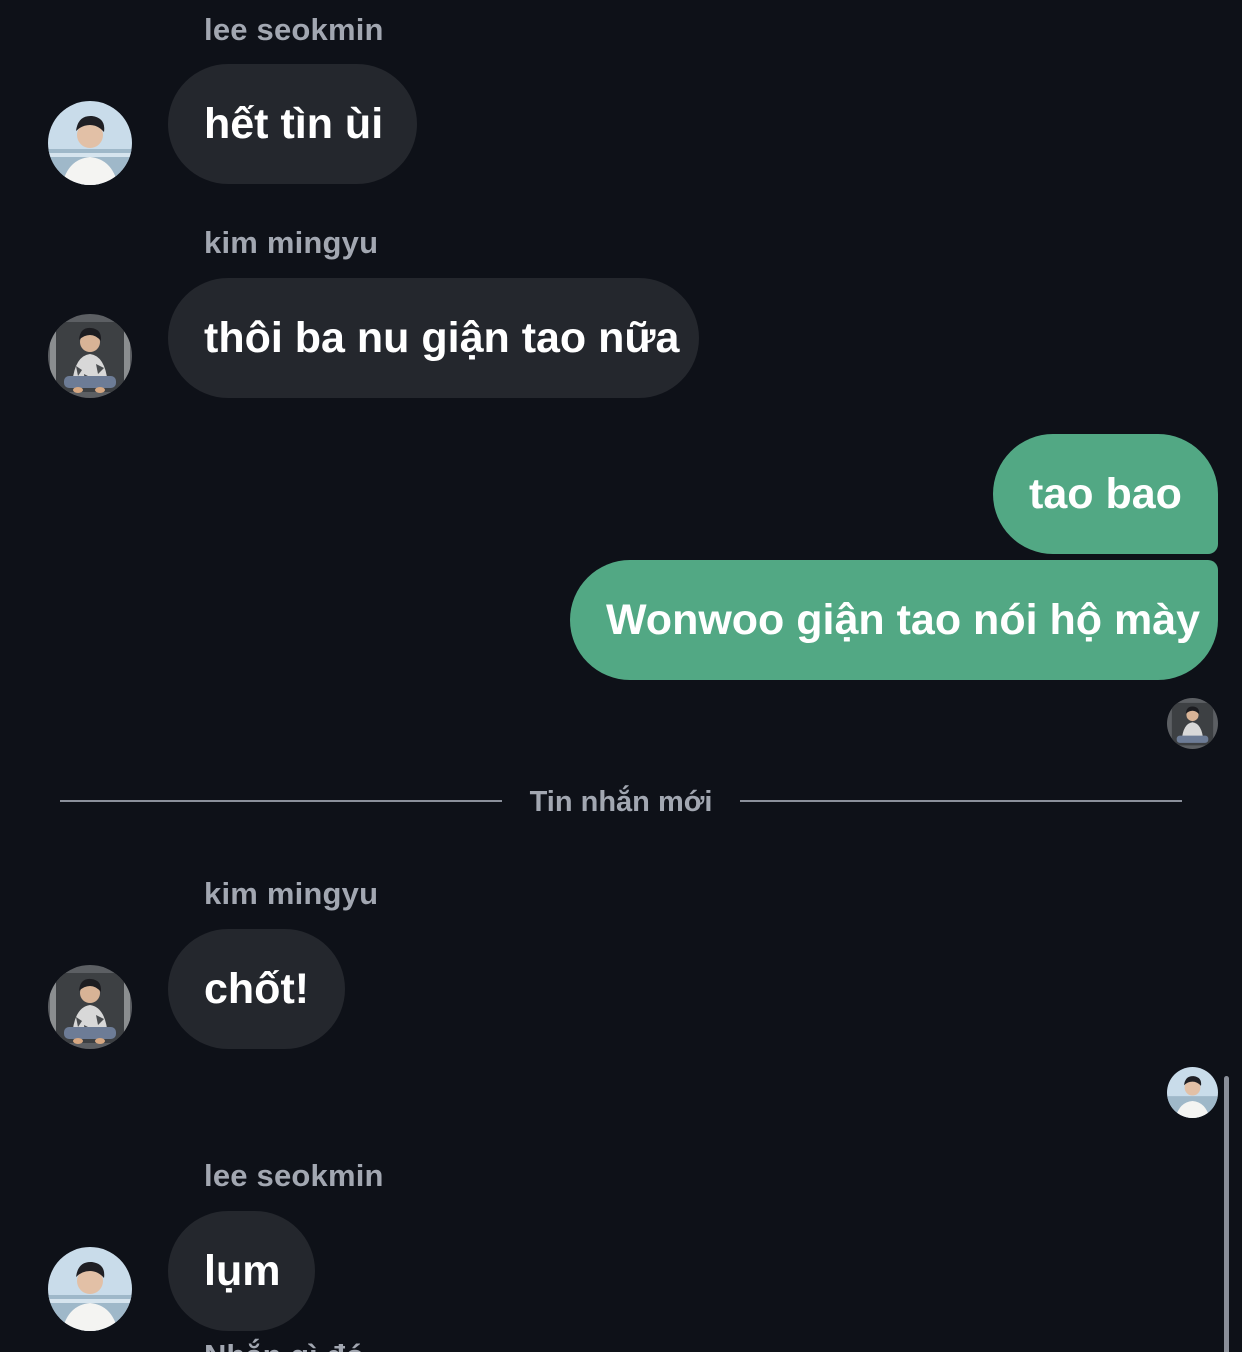 This screenshot has width=1242, height=1352. I want to click on outgoing-message-bubble: Wonwoo giận tao nói hộ mày, so click(894, 620).